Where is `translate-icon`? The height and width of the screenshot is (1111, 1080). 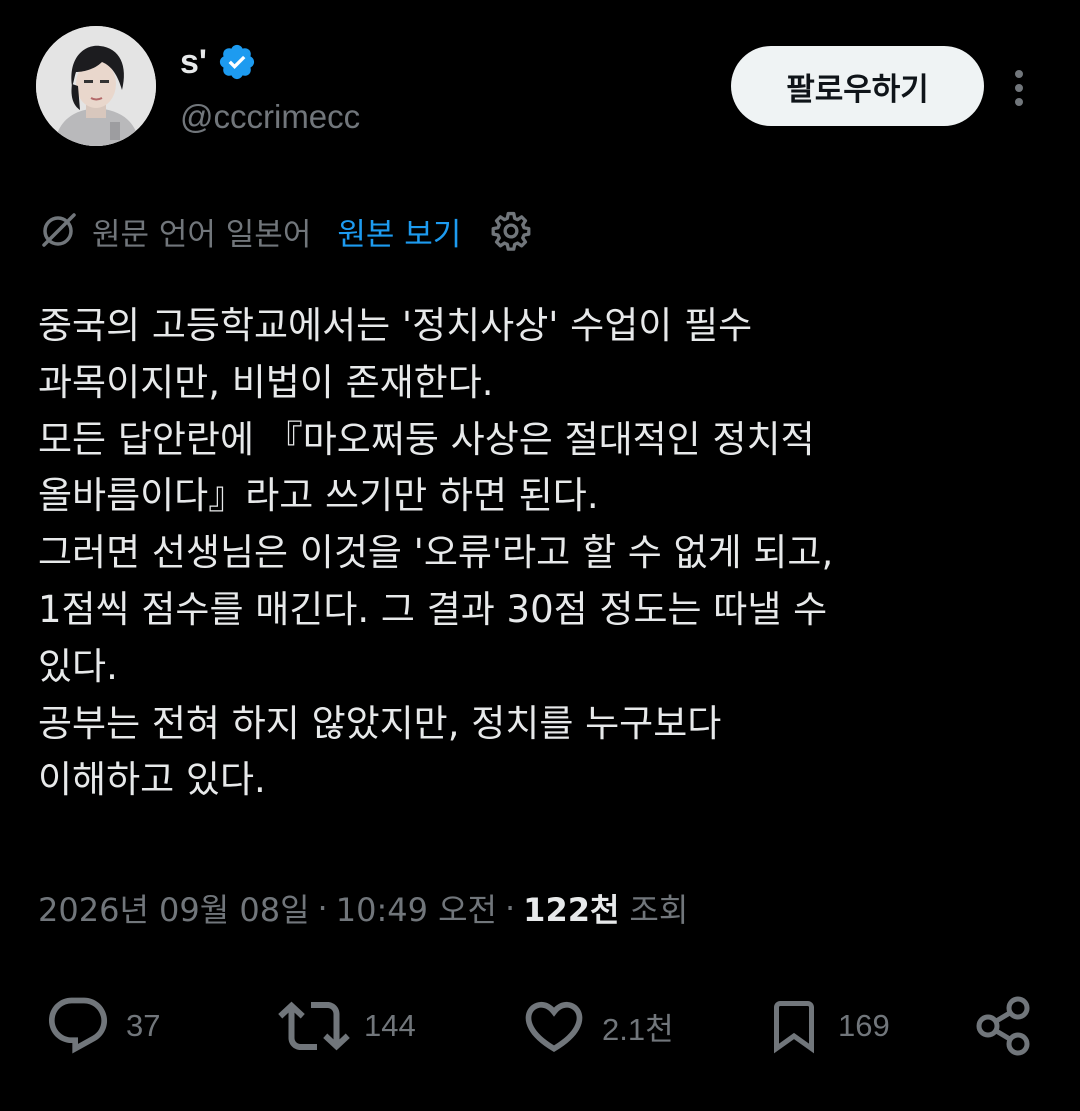
translate-icon is located at coordinates (59, 230).